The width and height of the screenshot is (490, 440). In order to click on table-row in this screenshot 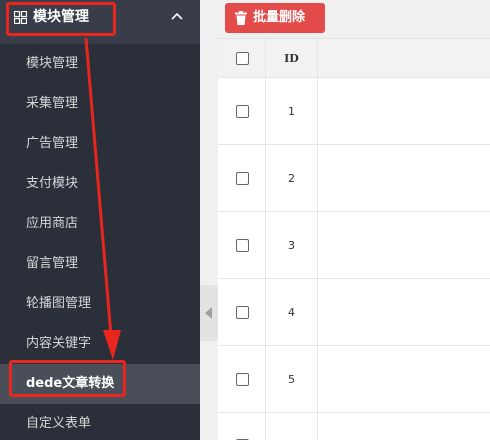, I will do `click(354, 426)`.